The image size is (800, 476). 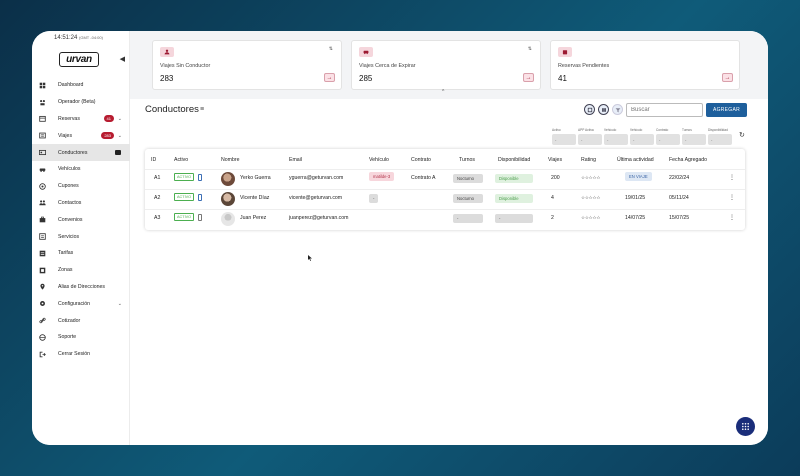 I want to click on sidebar-item-vehiculos: Vehículos, so click(x=81, y=169).